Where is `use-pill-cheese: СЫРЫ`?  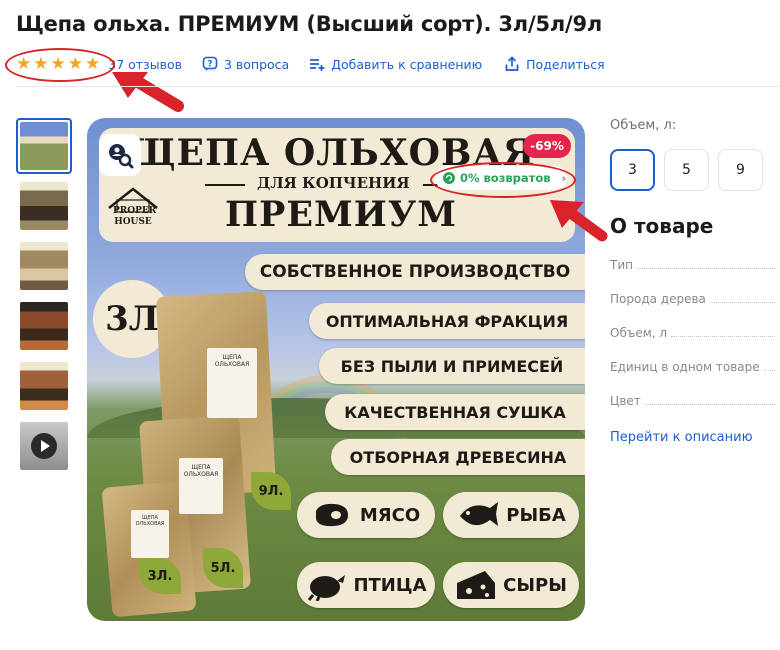
use-pill-cheese: СЫРЫ is located at coordinates (511, 585).